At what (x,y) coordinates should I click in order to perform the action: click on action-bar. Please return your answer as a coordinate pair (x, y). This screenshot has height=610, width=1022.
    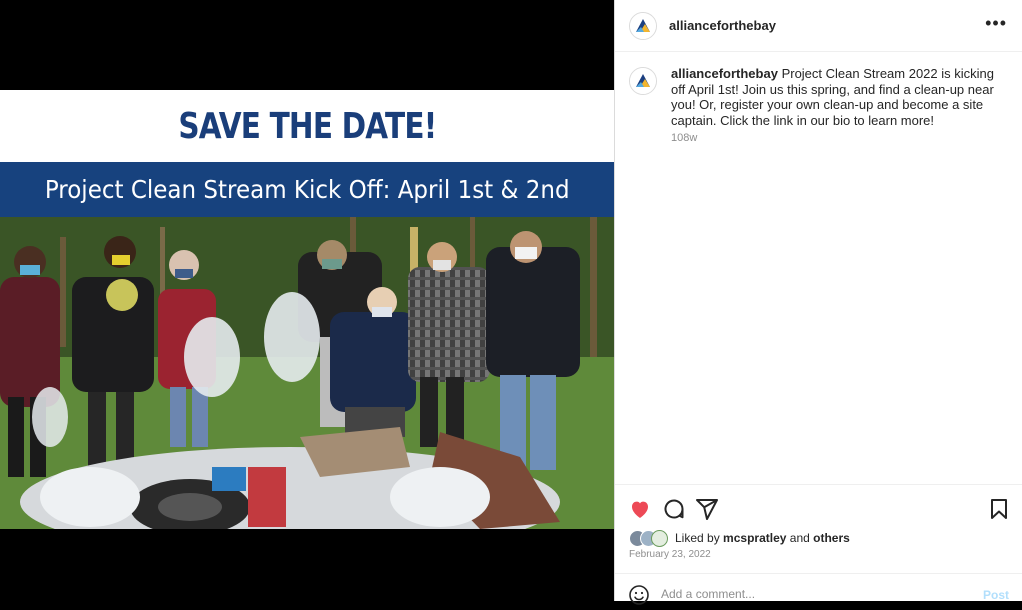
    Looking at the image, I should click on (818, 507).